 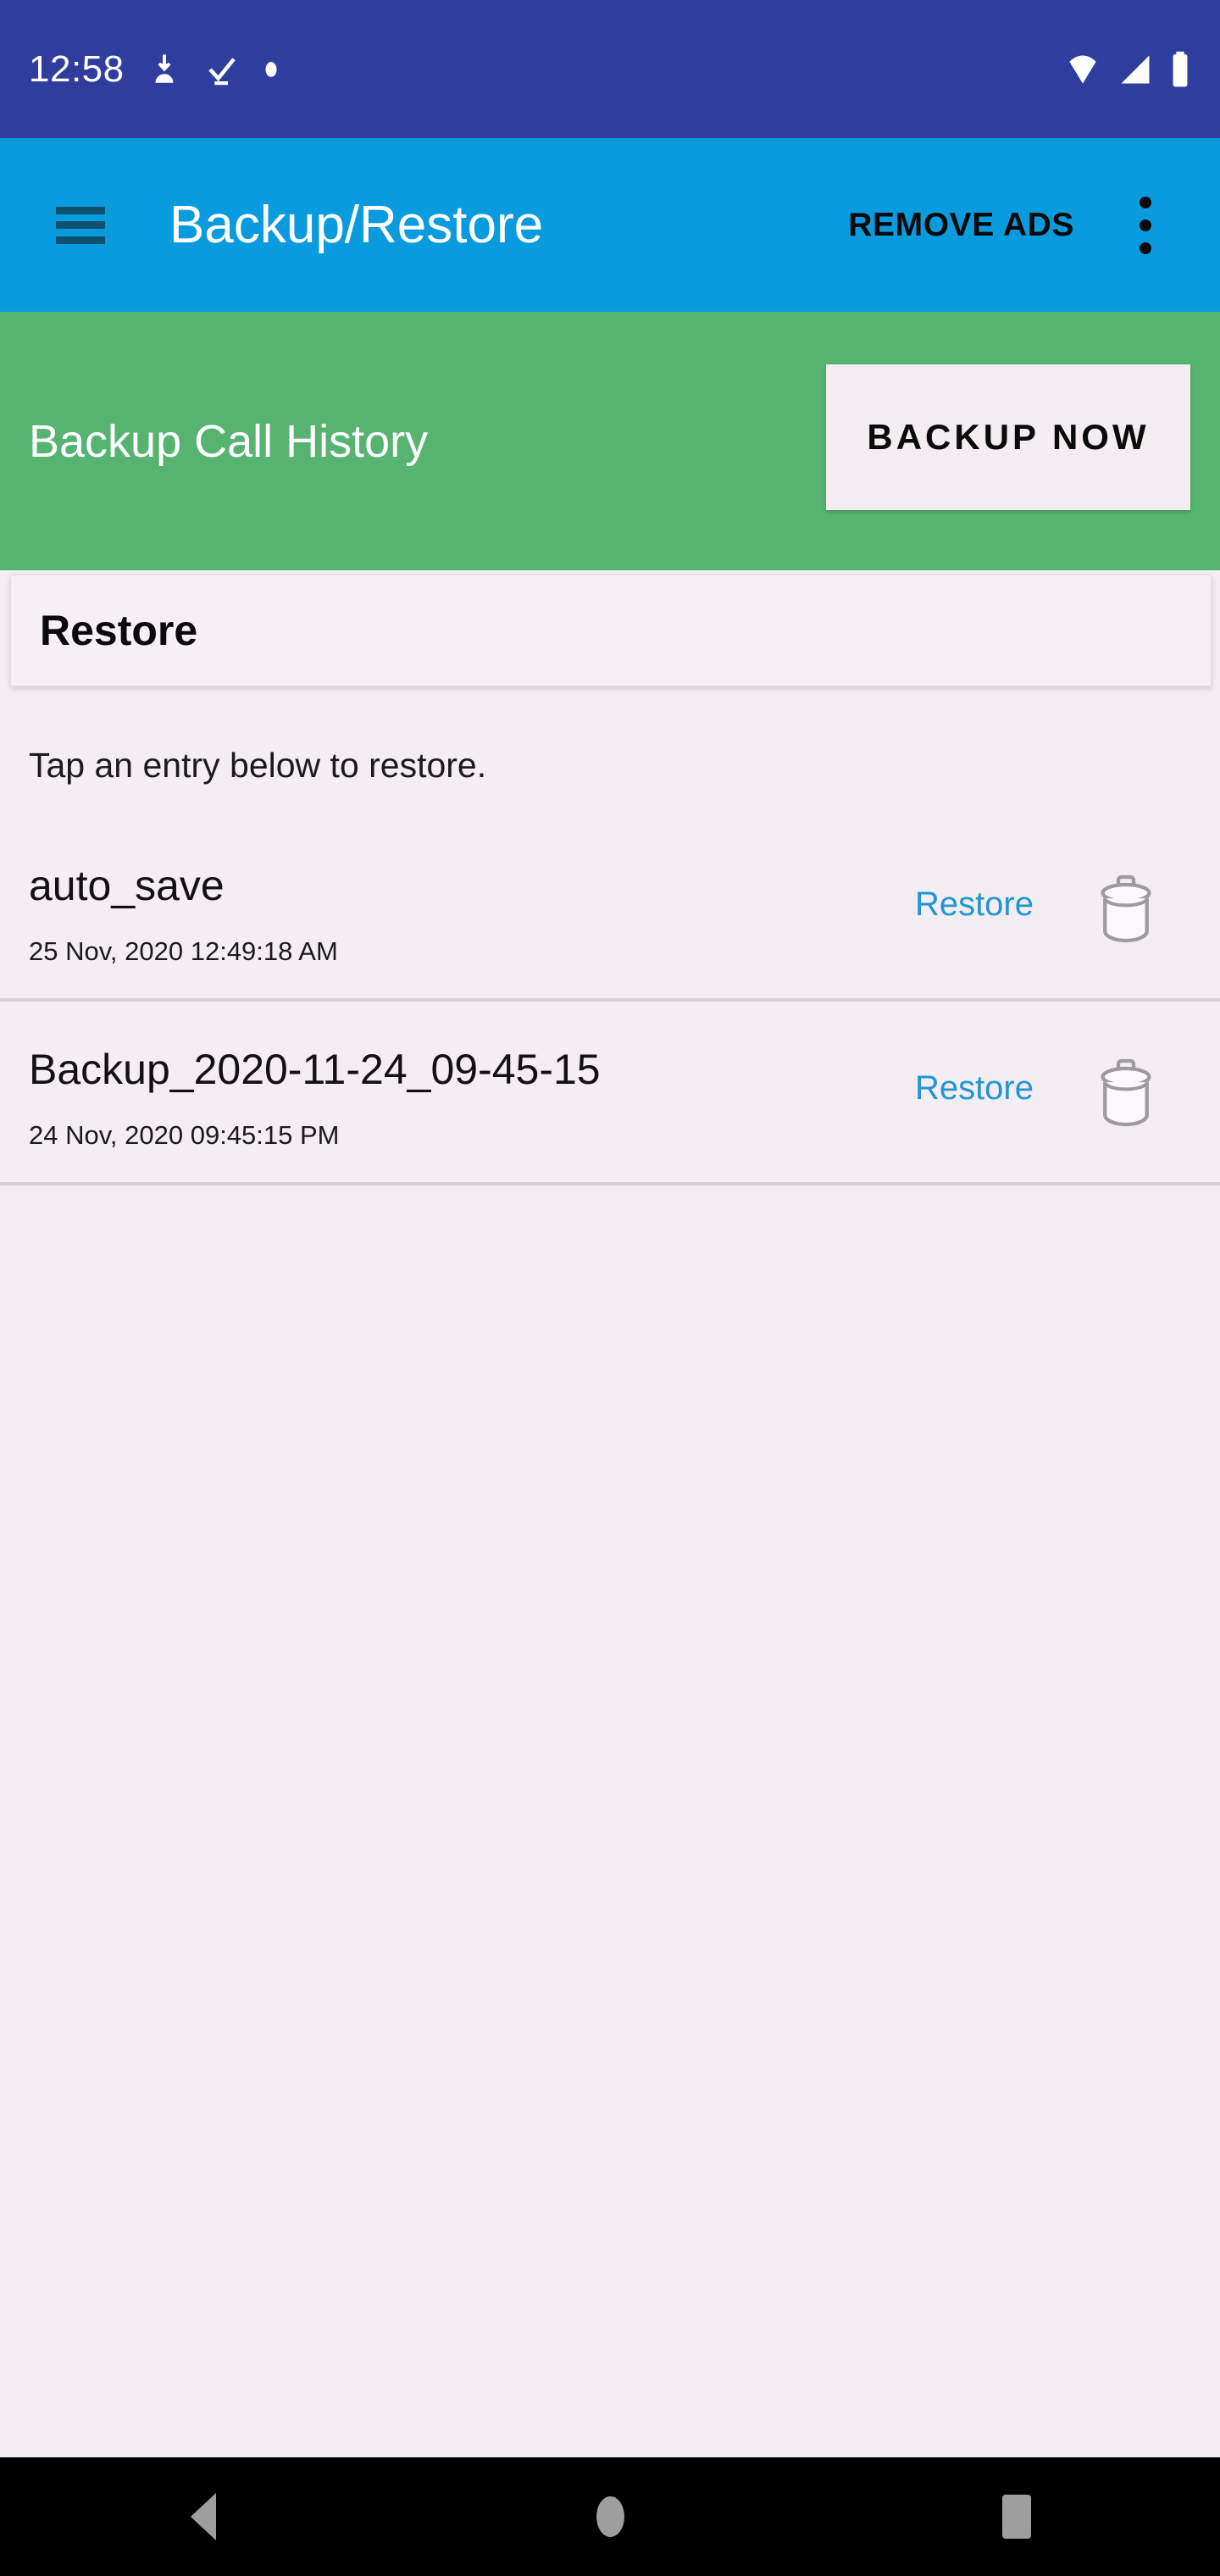 What do you see at coordinates (222, 71) in the screenshot?
I see `check-icon` at bounding box center [222, 71].